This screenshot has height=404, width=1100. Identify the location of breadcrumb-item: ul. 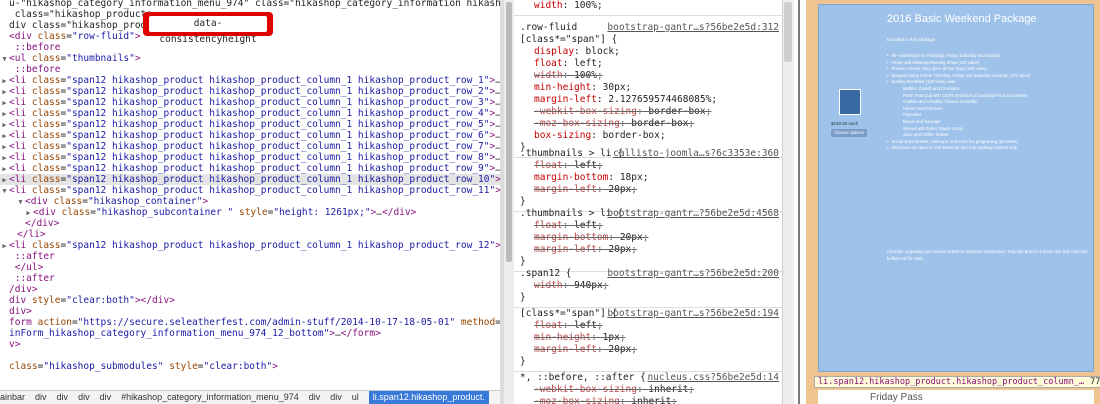
(355, 397).